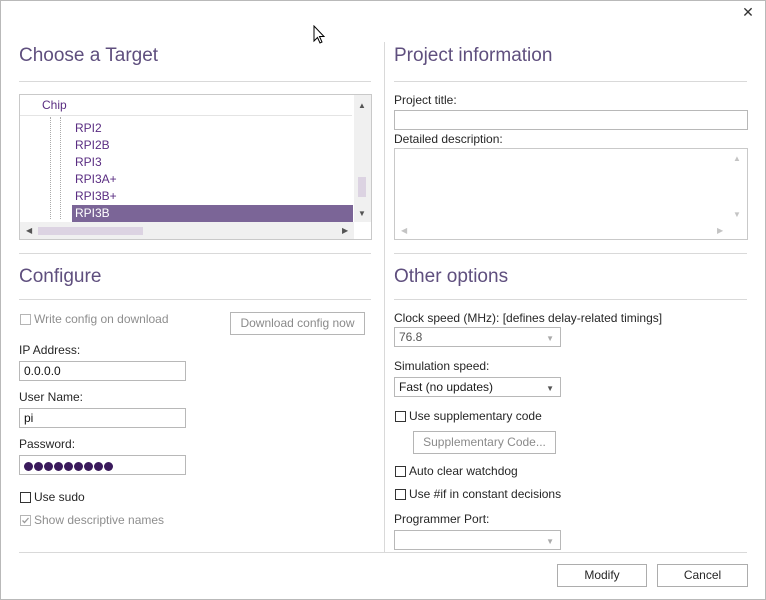 The height and width of the screenshot is (600, 766). Describe the element at coordinates (400, 471) in the screenshot. I see `watchdog-checkbox` at that location.